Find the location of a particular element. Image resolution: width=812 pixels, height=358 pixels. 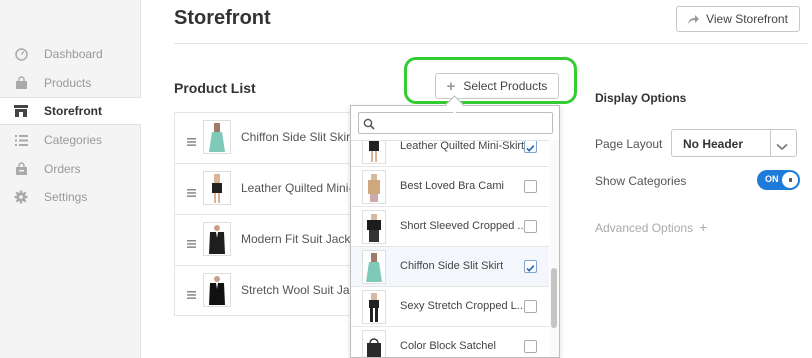

dropdown-scrollbar is located at coordinates (554, 248).